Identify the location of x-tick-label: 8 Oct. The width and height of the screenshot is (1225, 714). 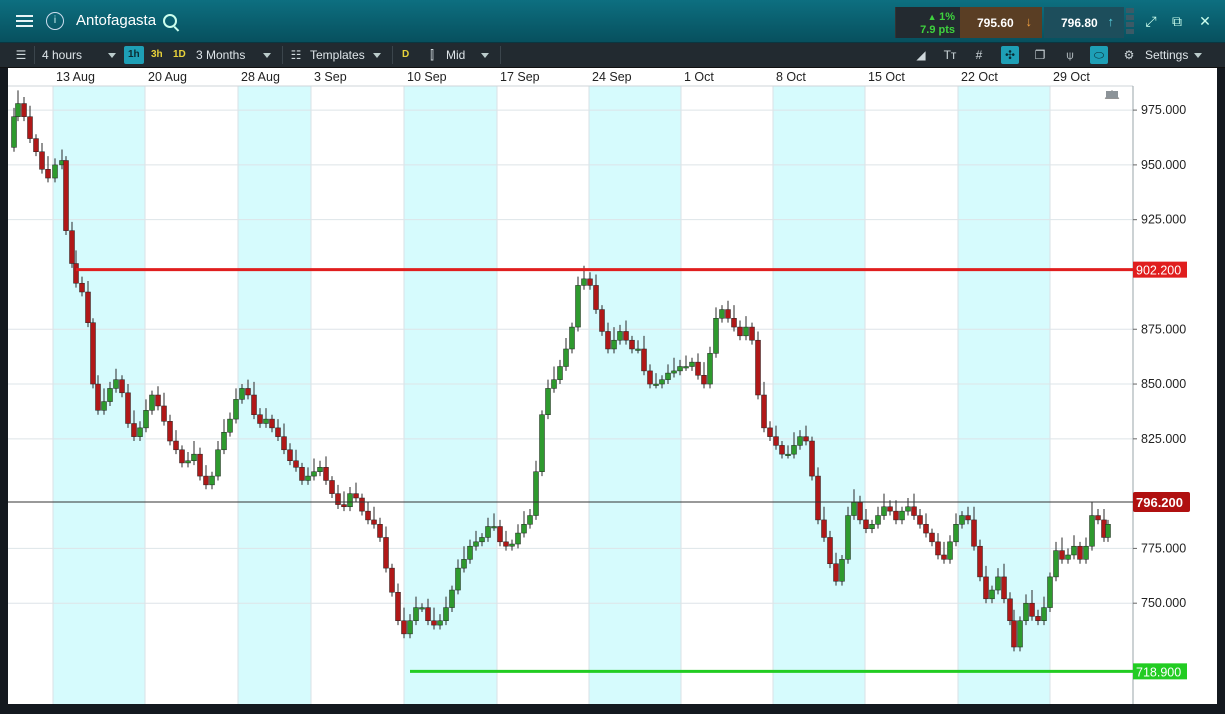
(791, 77).